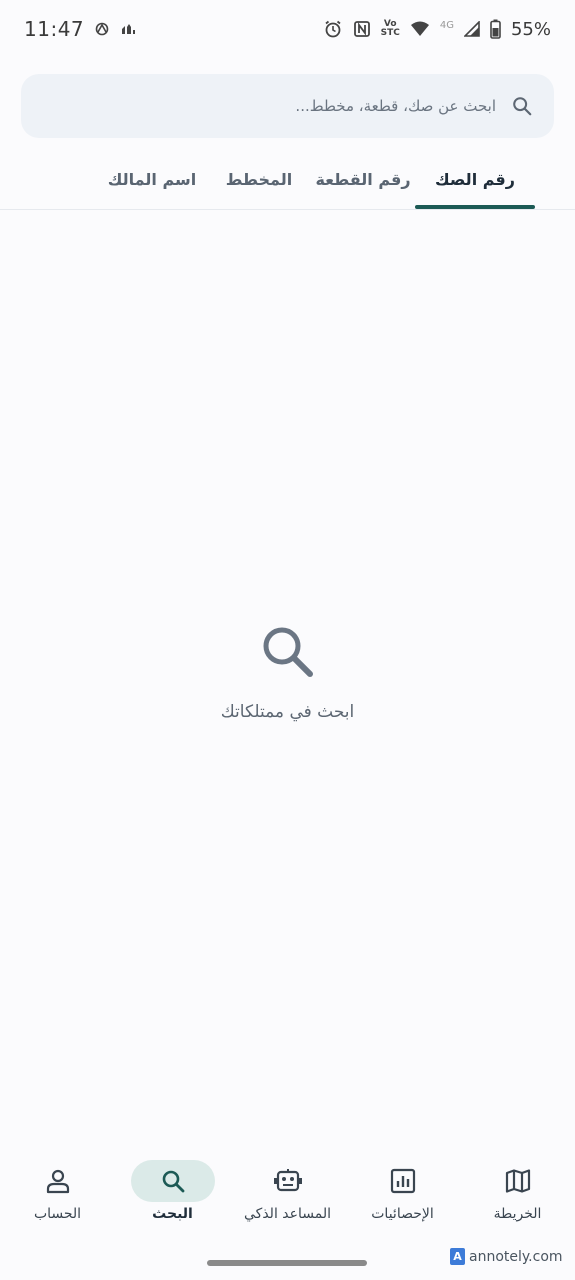 Image resolution: width=575 pixels, height=1280 pixels. What do you see at coordinates (402, 1214) in the screenshot?
I see `nav-label-statistics: الإحصائيات` at bounding box center [402, 1214].